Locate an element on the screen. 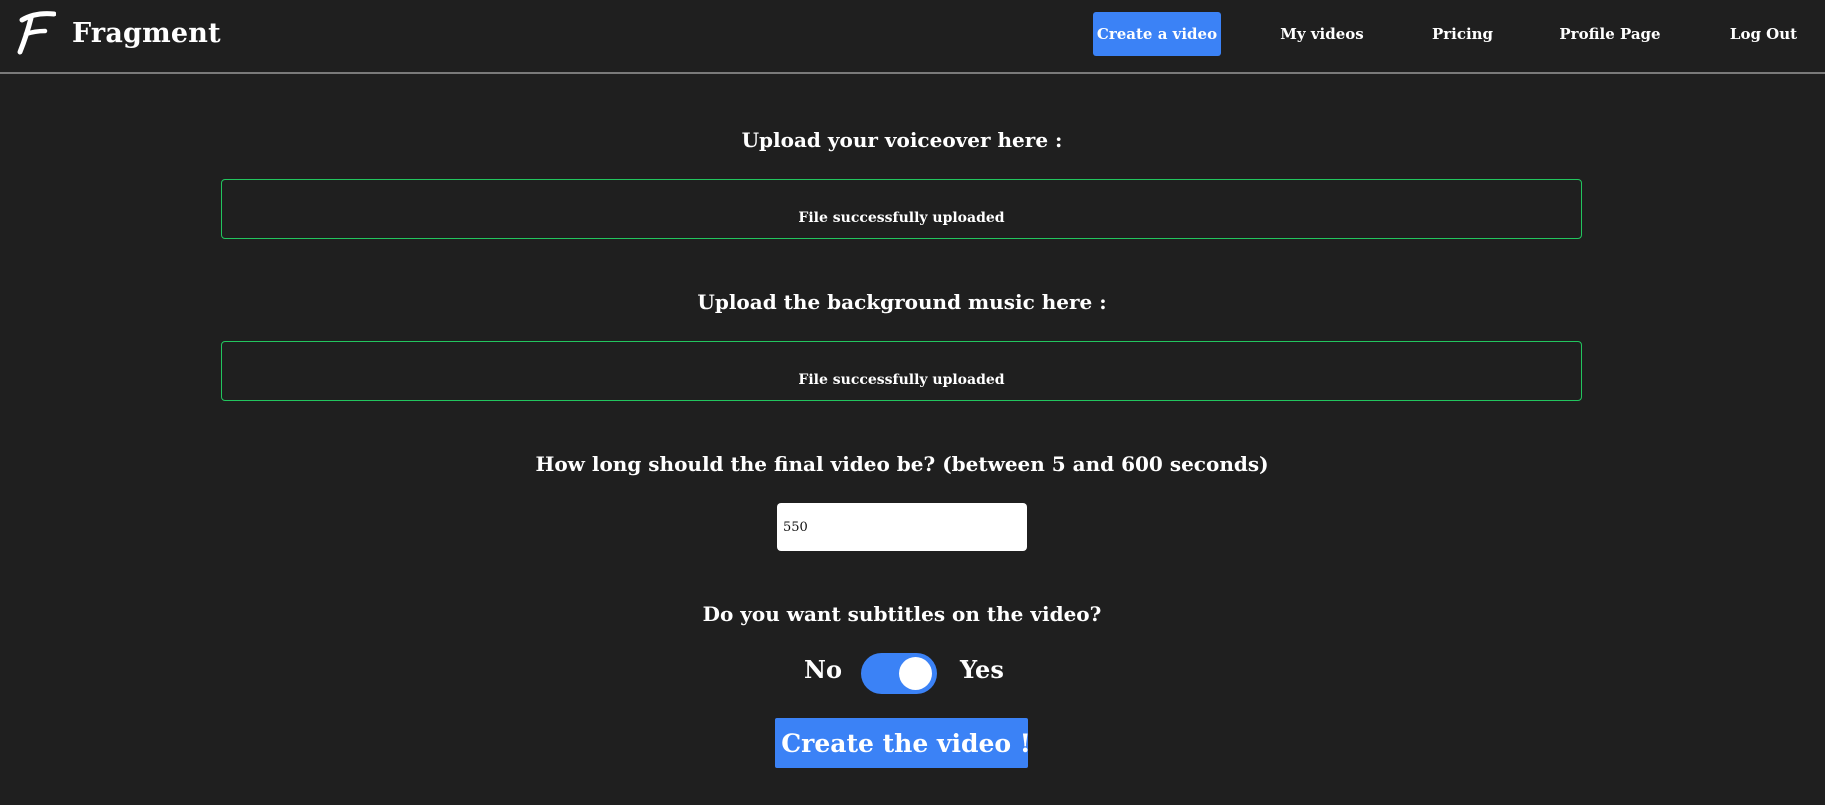  duration-input is located at coordinates (902, 527).